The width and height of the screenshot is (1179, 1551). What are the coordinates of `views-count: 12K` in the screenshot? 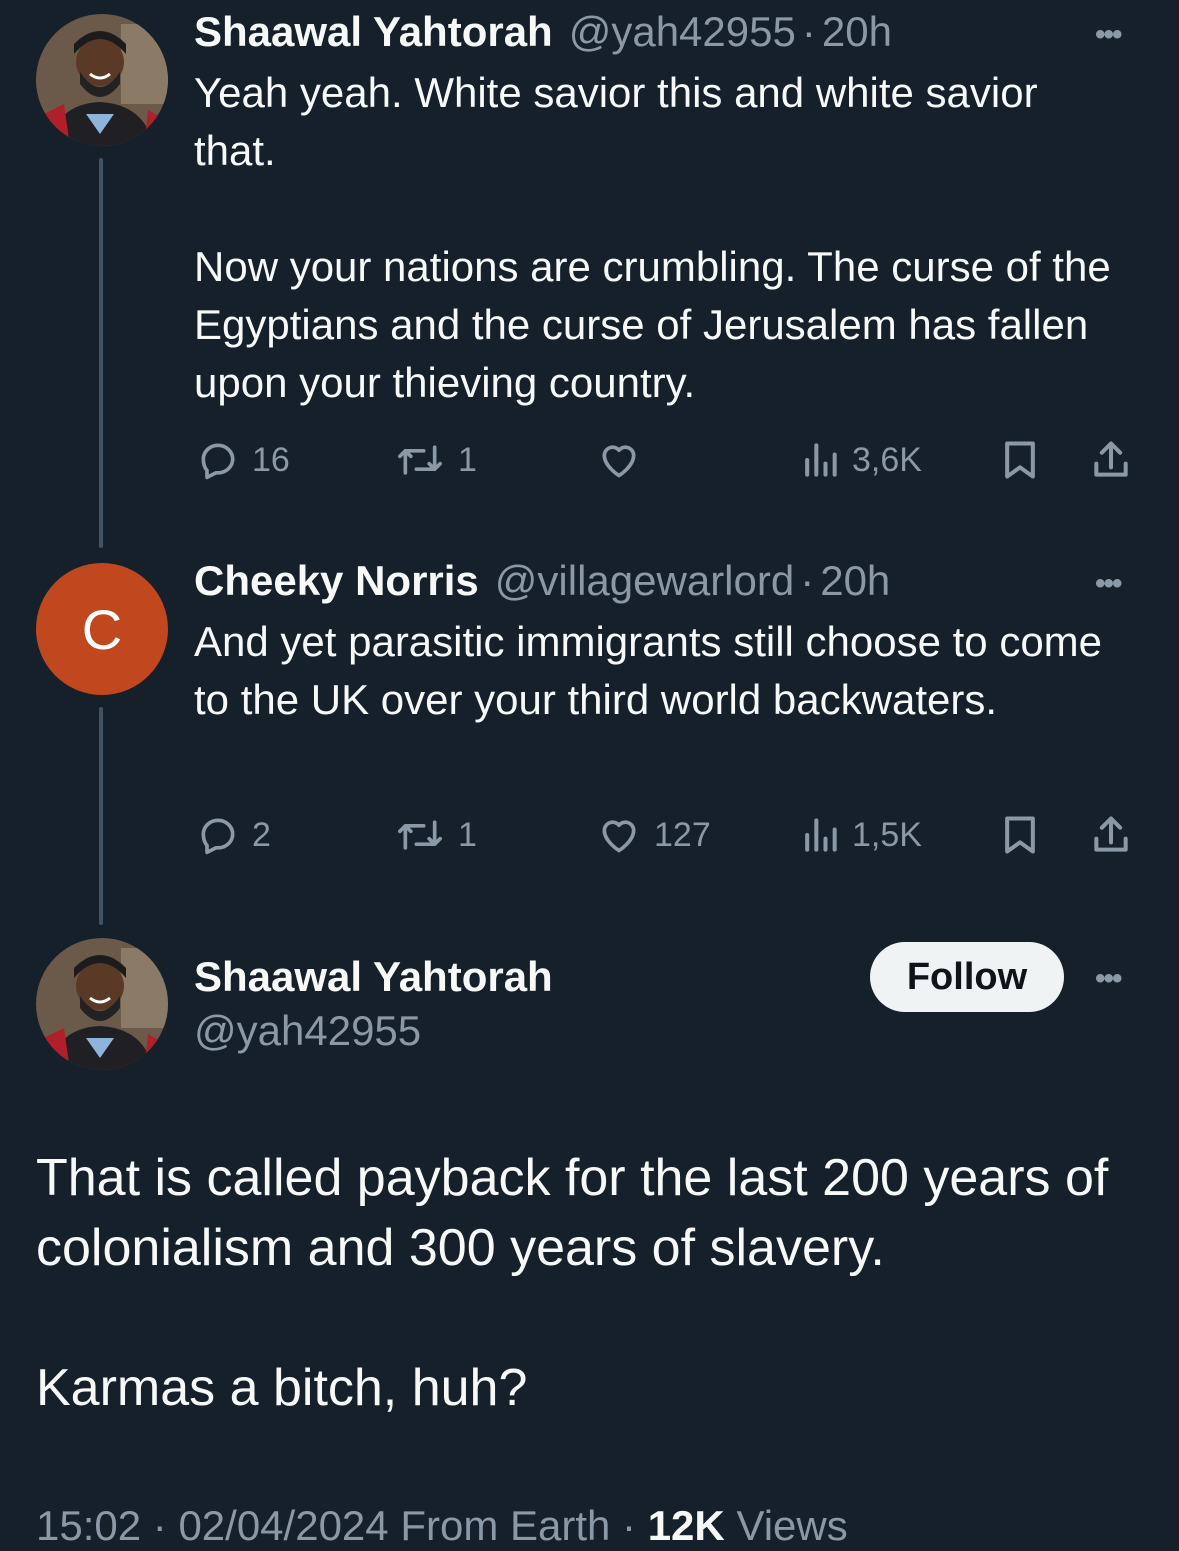 It's located at (686, 1525).